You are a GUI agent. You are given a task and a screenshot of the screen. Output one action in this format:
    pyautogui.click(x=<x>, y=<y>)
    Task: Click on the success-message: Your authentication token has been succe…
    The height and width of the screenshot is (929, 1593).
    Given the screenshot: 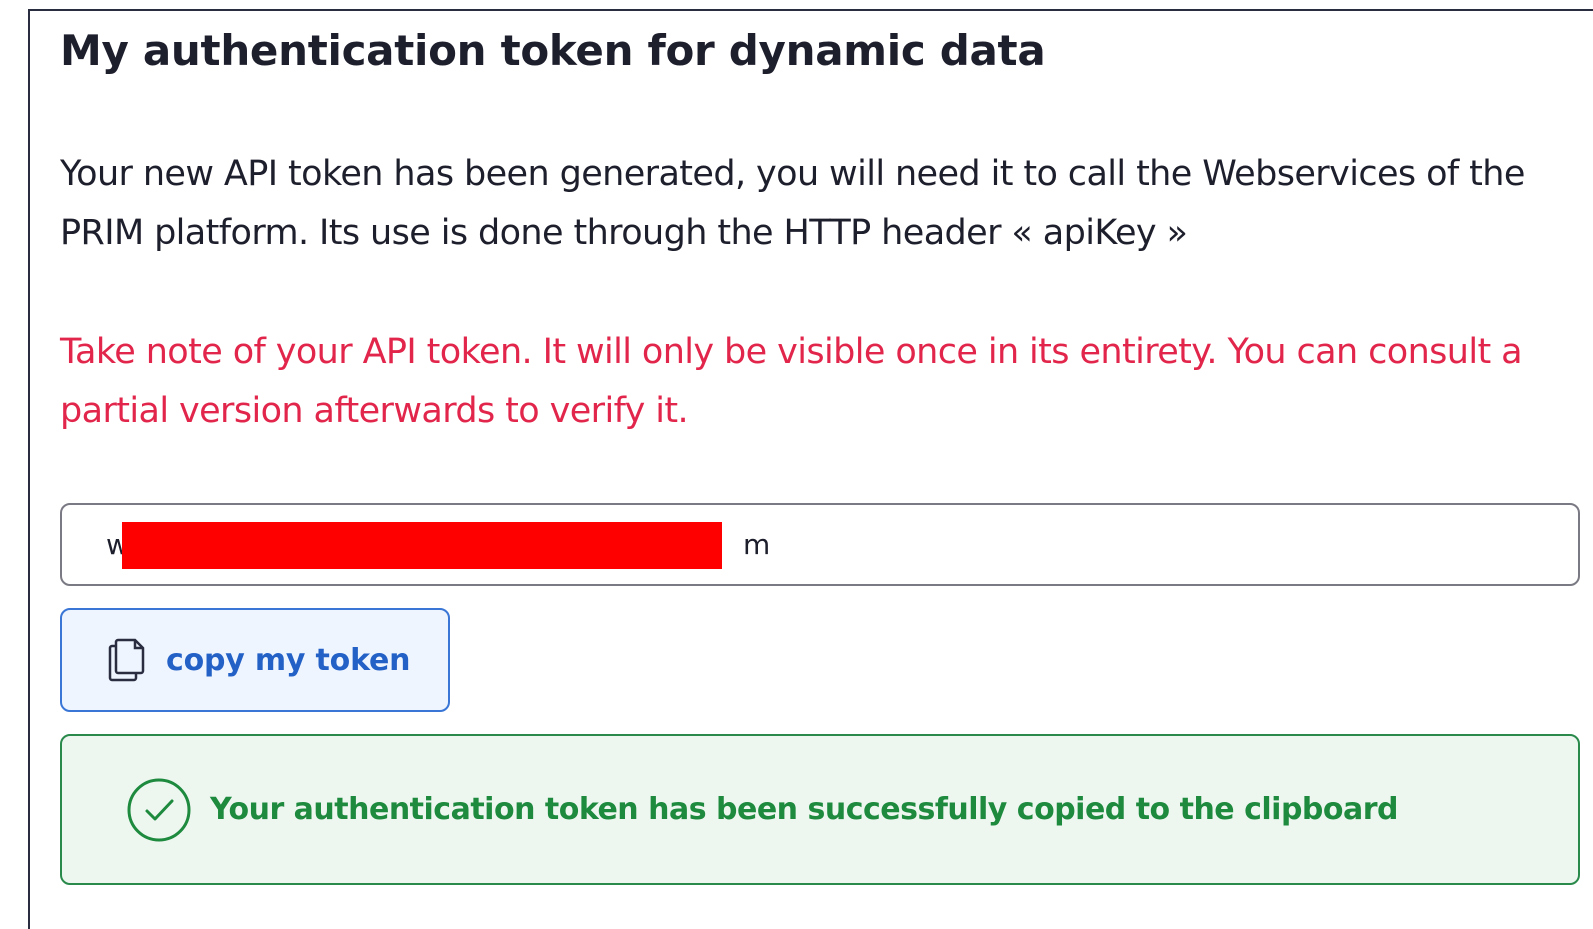 What is the action you would take?
    pyautogui.click(x=804, y=809)
    